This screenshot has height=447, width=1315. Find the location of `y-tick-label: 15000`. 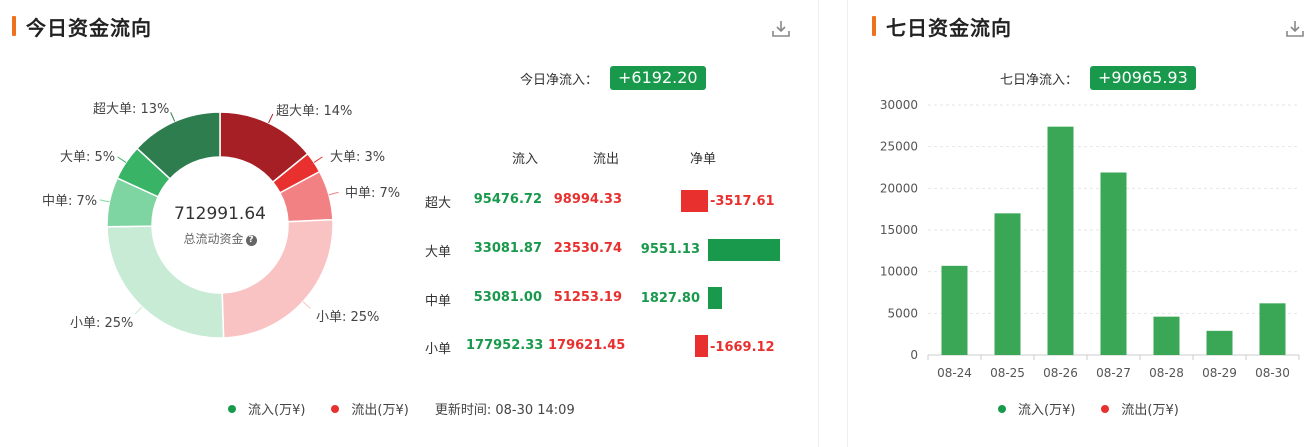

y-tick-label: 15000 is located at coordinates (899, 230).